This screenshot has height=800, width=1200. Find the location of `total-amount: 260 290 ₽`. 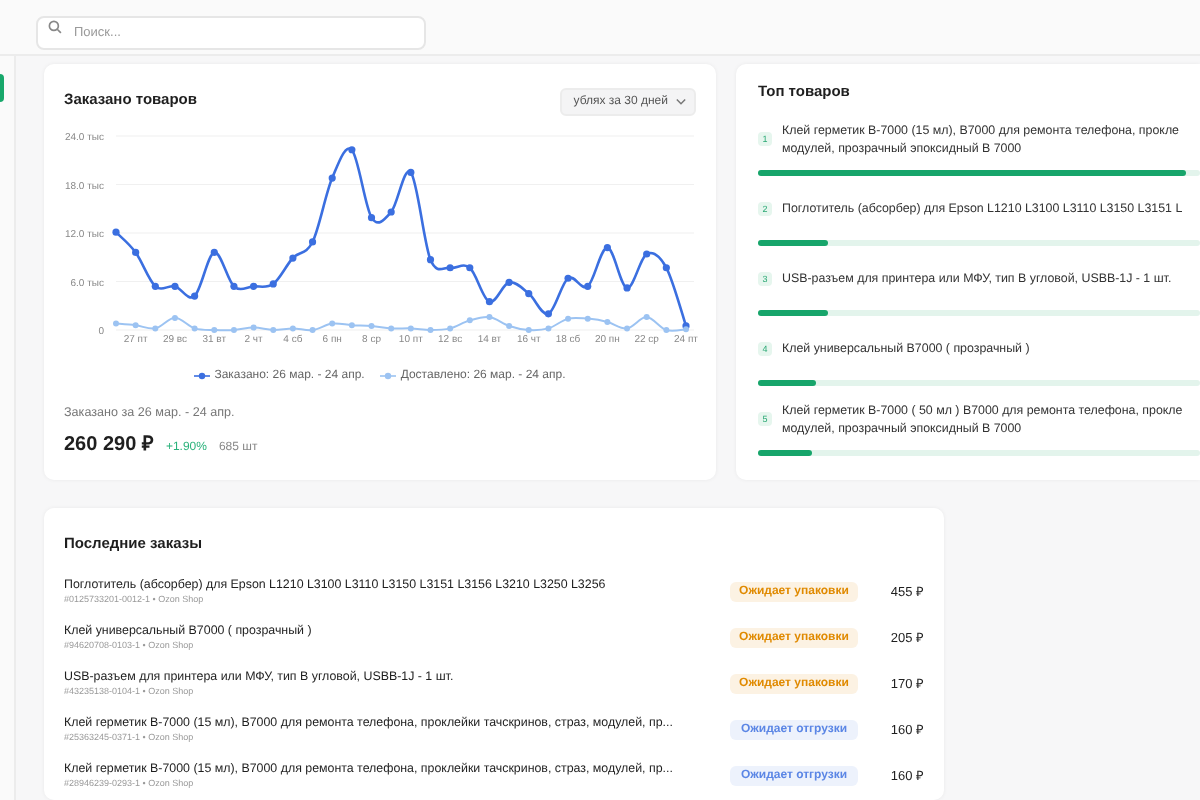

total-amount: 260 290 ₽ is located at coordinates (109, 444).